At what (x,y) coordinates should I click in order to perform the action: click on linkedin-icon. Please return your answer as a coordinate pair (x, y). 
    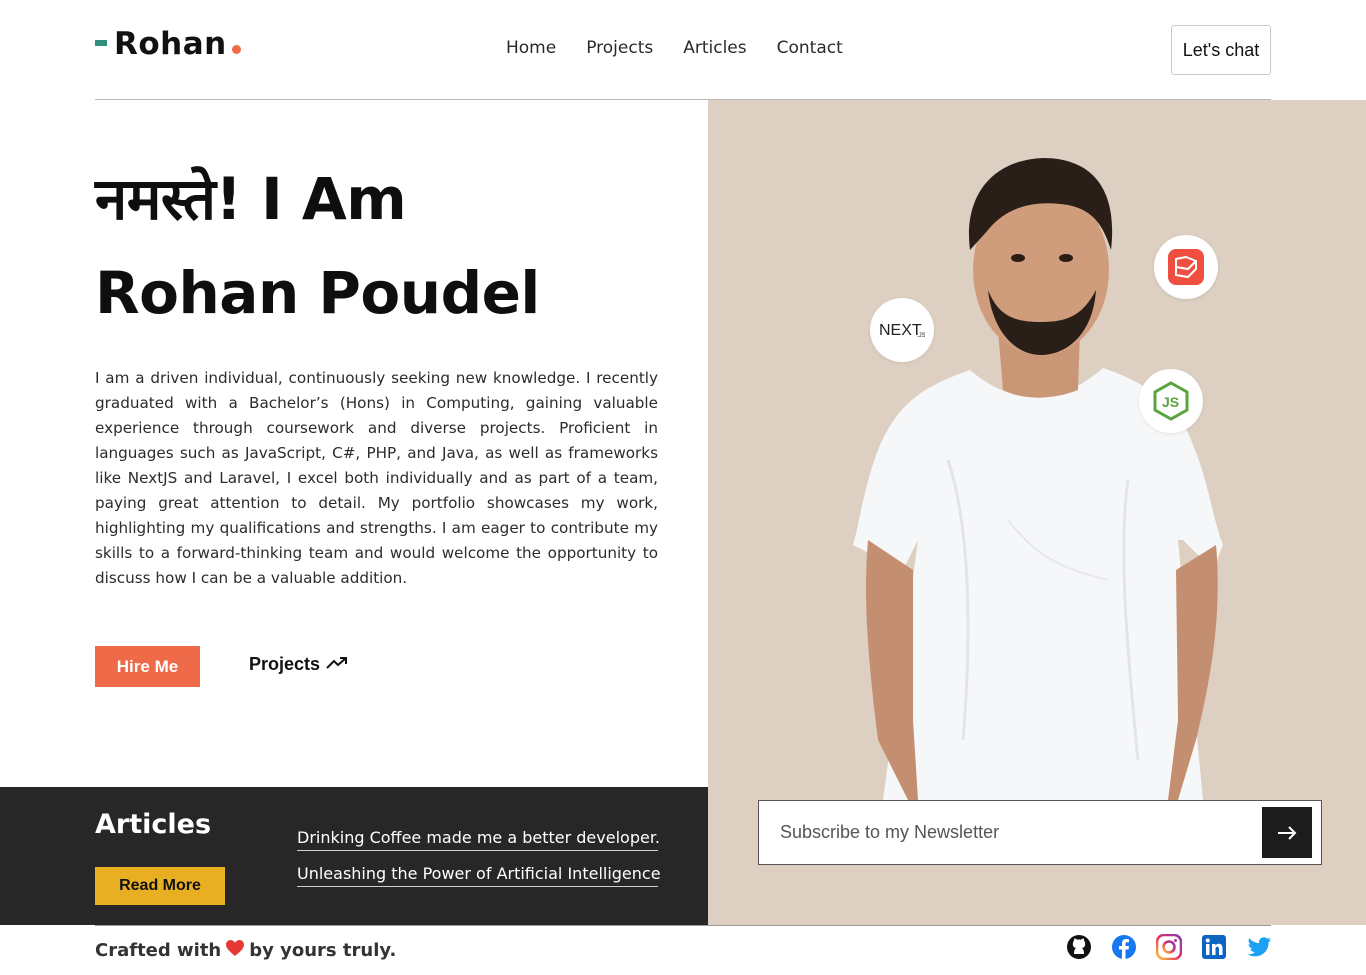
    Looking at the image, I should click on (1214, 947).